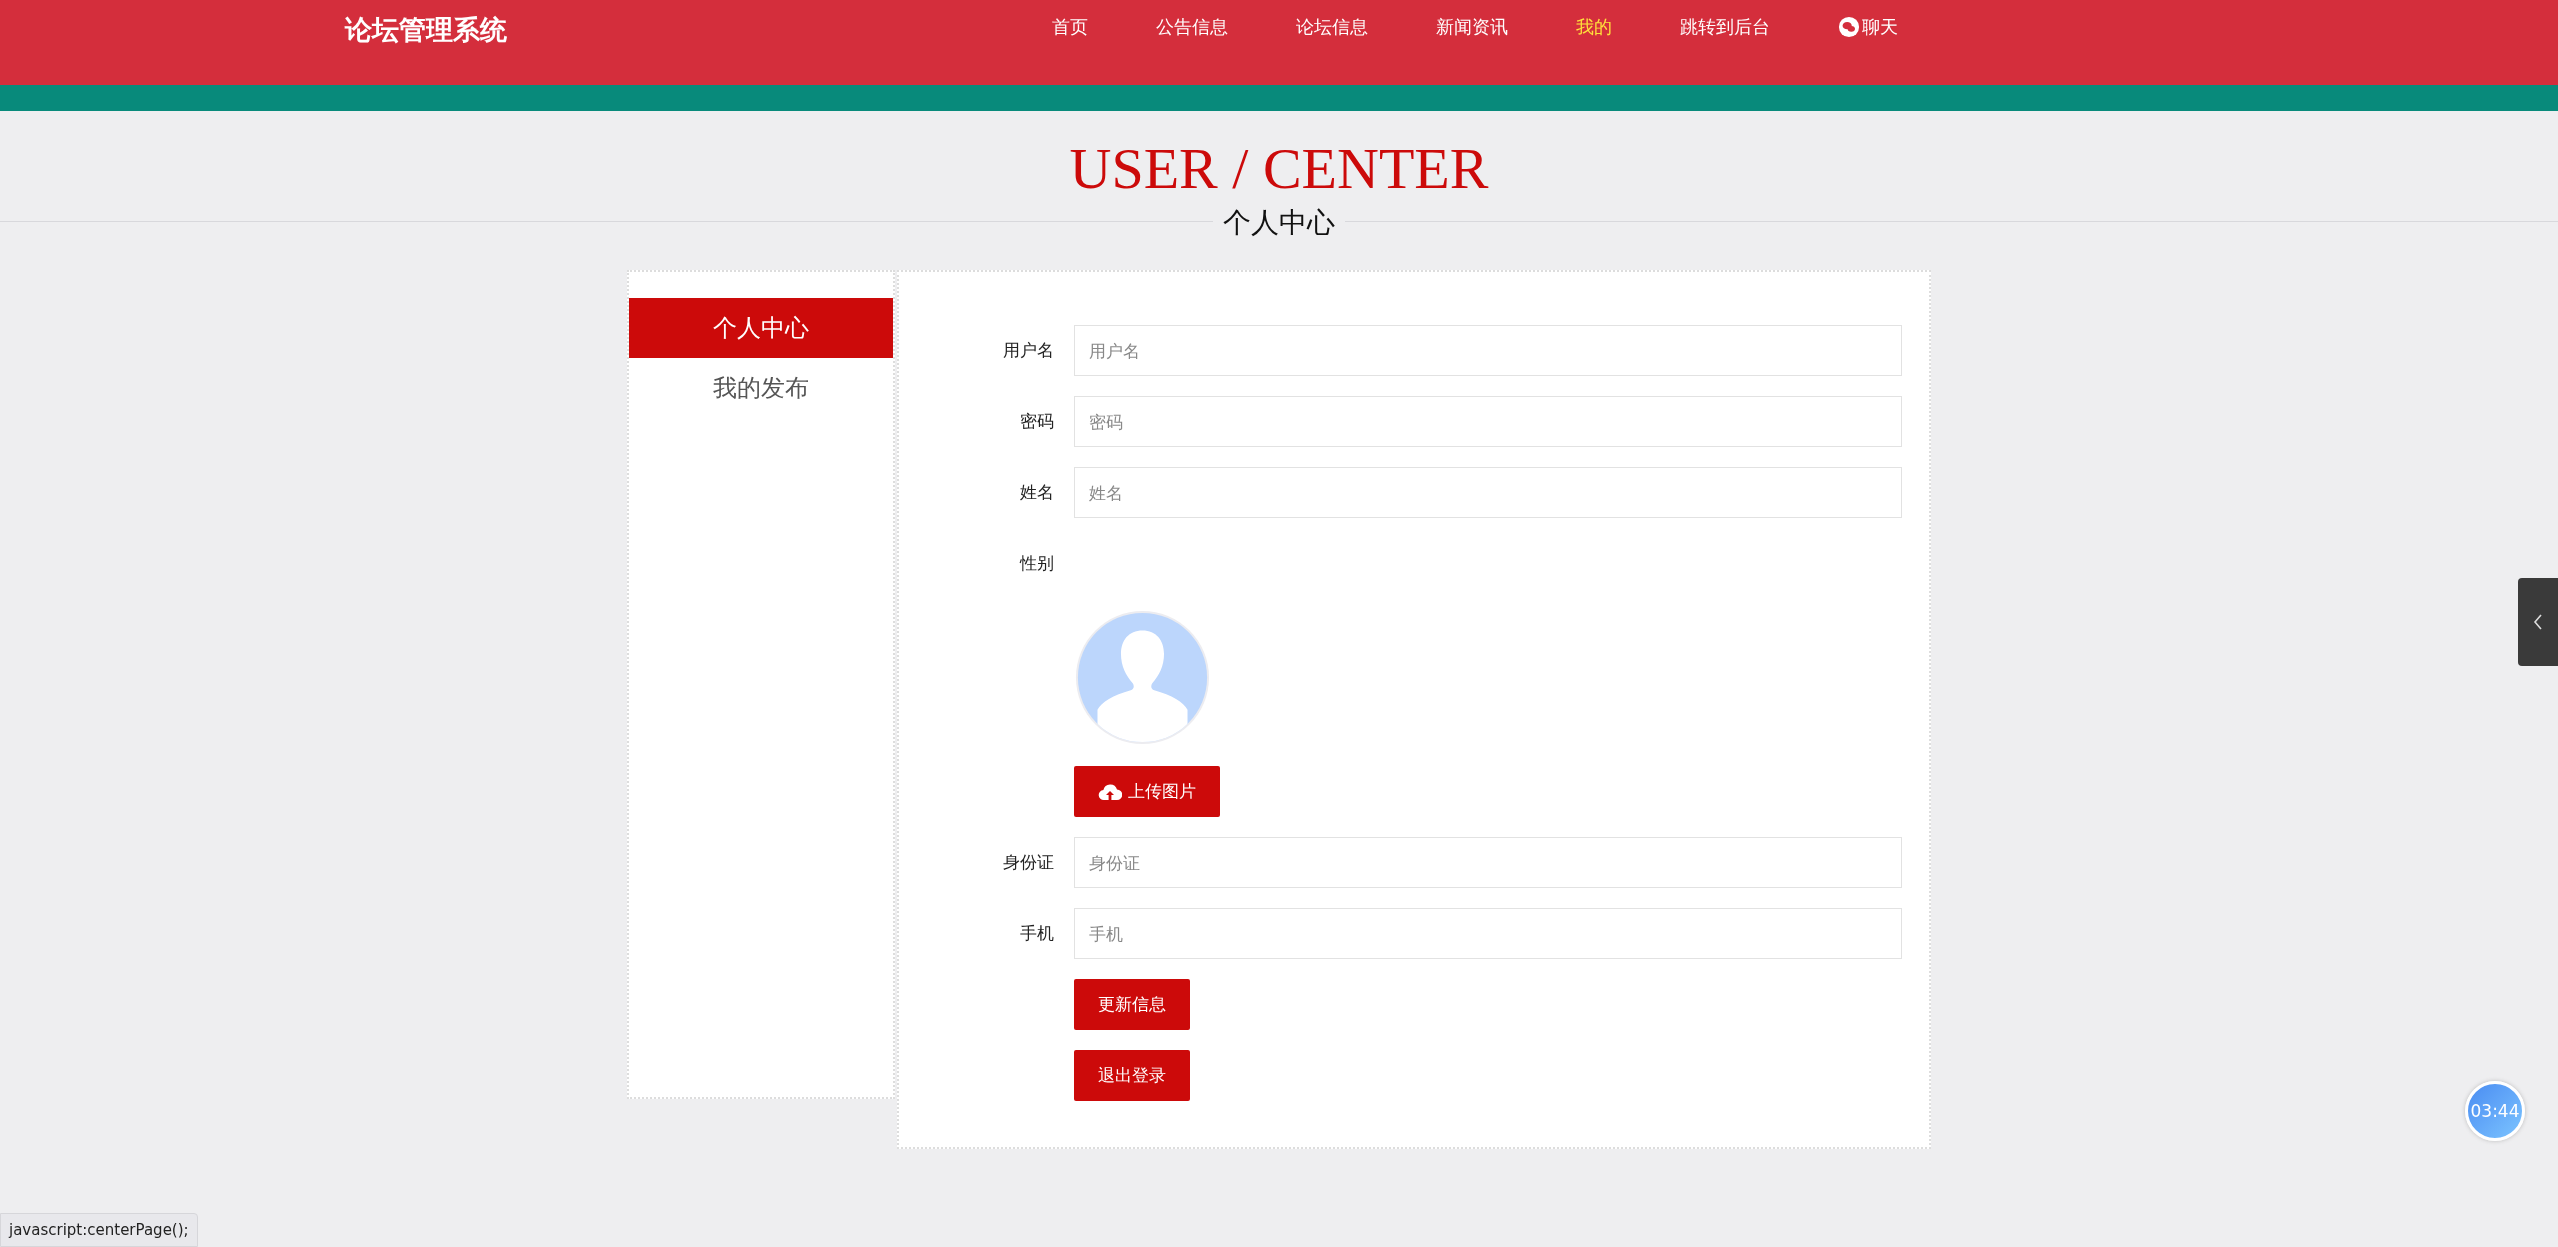  What do you see at coordinates (1192, 27) in the screenshot?
I see `nav-link: 公告信息` at bounding box center [1192, 27].